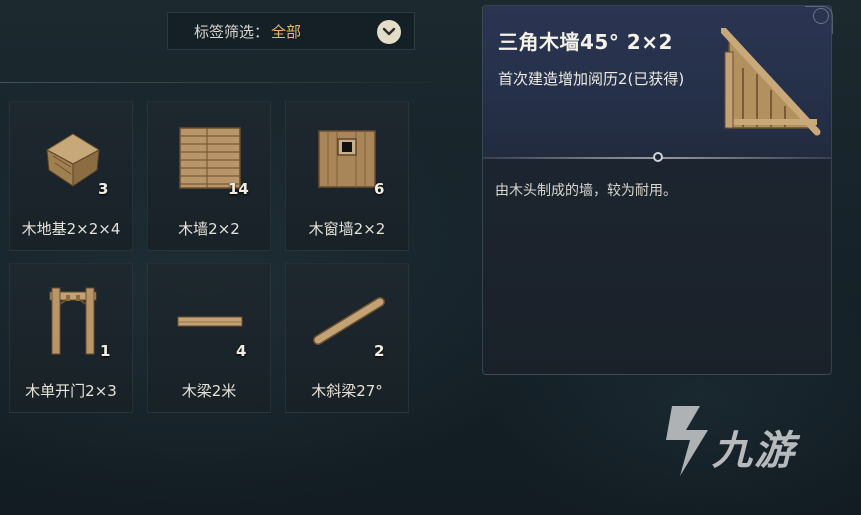  Describe the element at coordinates (209, 176) in the screenshot. I see `item-card-wood-wall: 14 木墙2×2` at that location.